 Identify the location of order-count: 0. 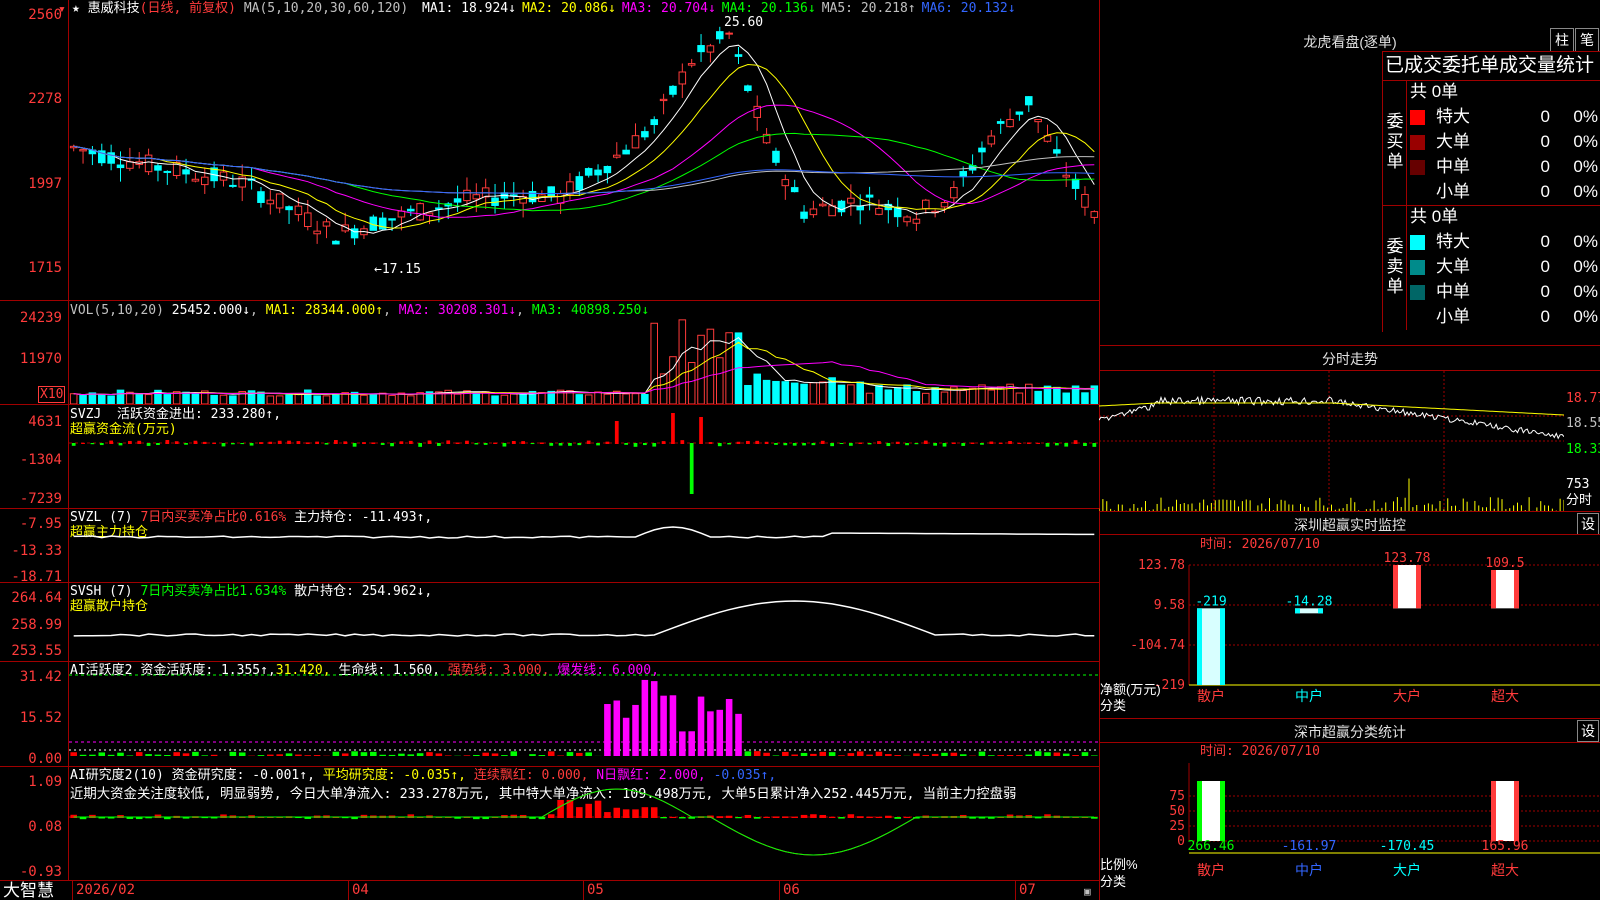
(1545, 316).